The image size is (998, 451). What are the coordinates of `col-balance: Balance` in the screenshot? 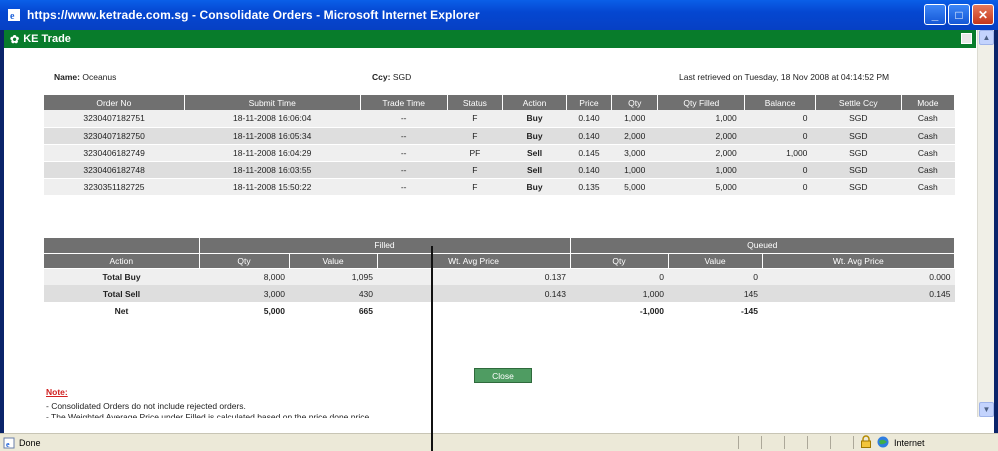 It's located at (780, 102).